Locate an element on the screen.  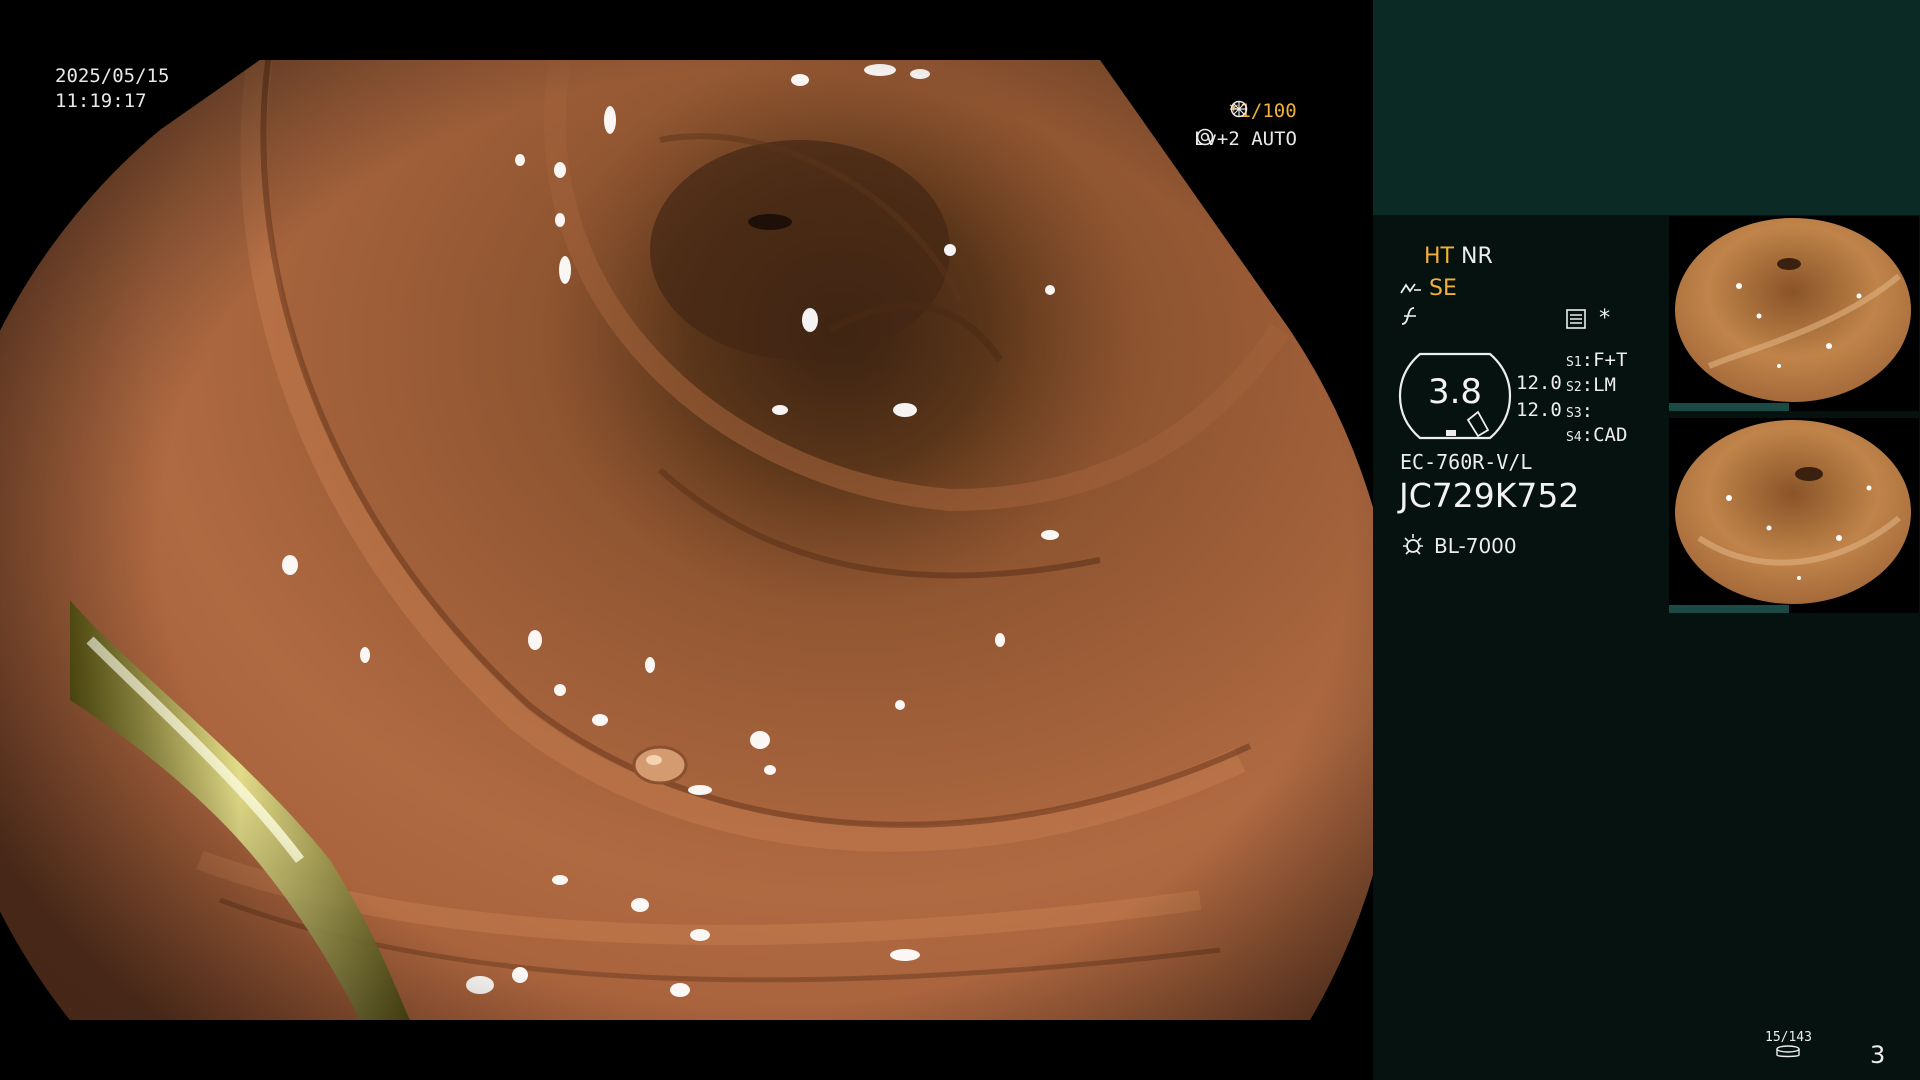
auto-icon is located at coordinates (1205, 137).